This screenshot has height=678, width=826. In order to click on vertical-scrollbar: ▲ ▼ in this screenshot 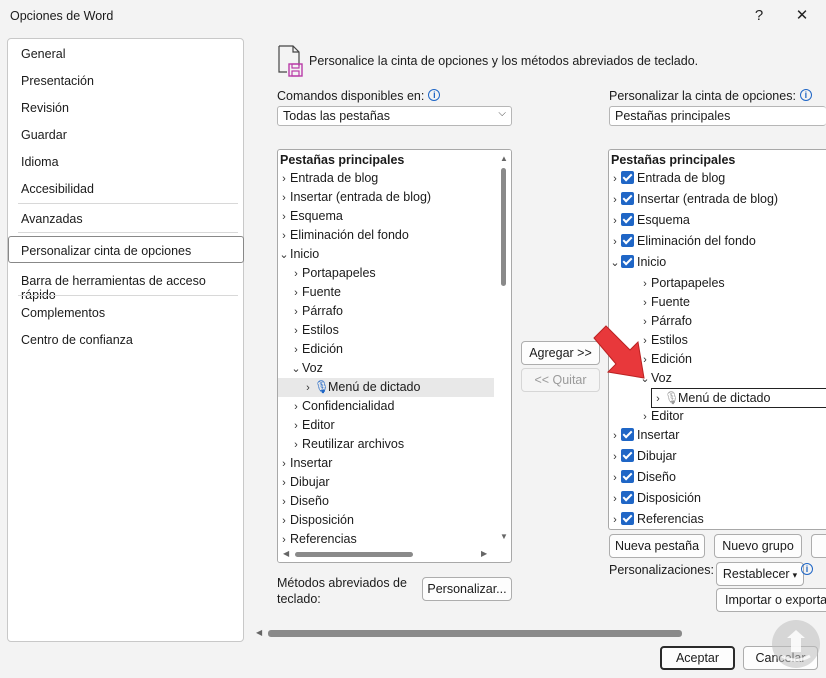, I will do `click(503, 349)`.